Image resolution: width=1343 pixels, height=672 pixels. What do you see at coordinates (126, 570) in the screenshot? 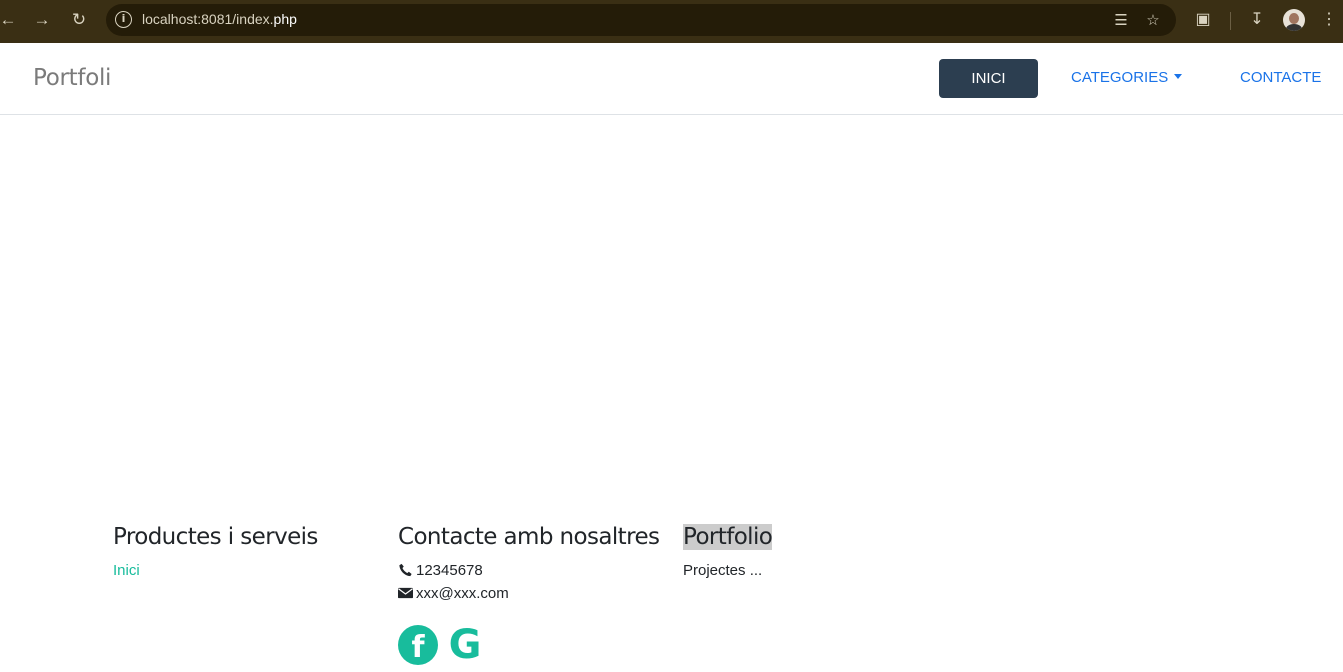
I see `footer-link-inici: Inici` at bounding box center [126, 570].